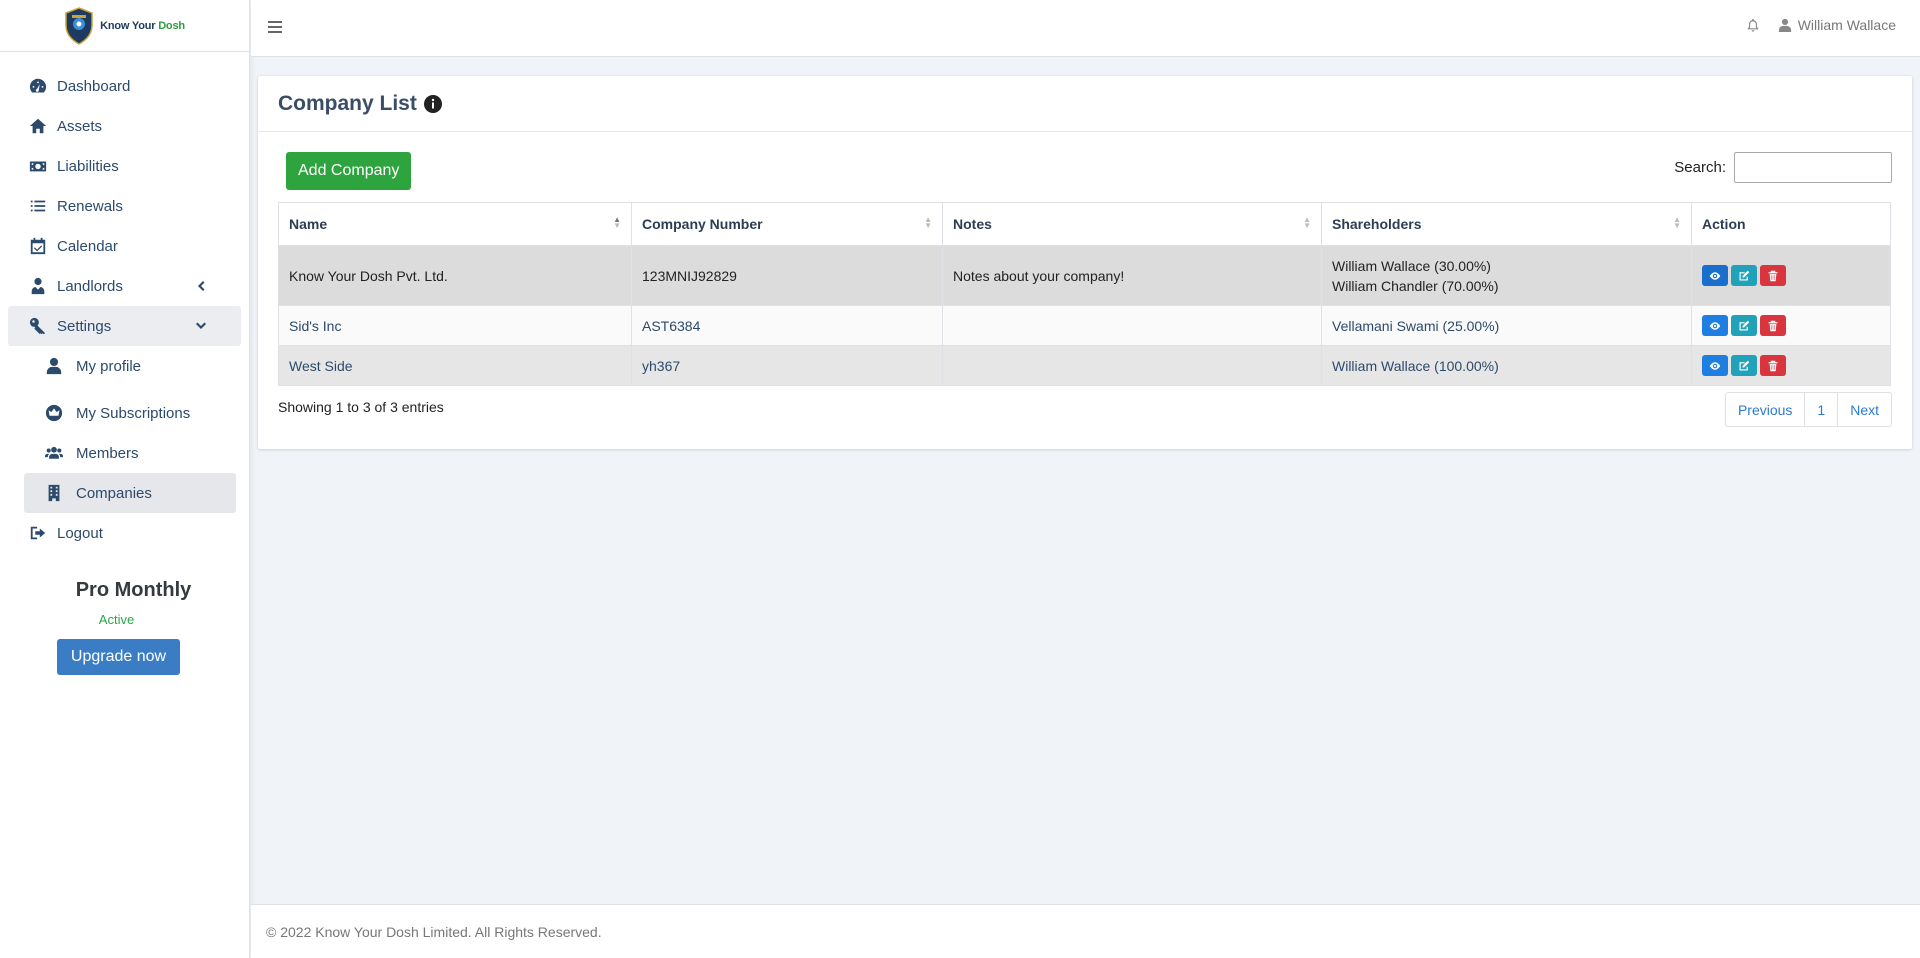 The height and width of the screenshot is (958, 1920). Describe the element at coordinates (107, 453) in the screenshot. I see `sidebar-subitem-label: Members` at that location.